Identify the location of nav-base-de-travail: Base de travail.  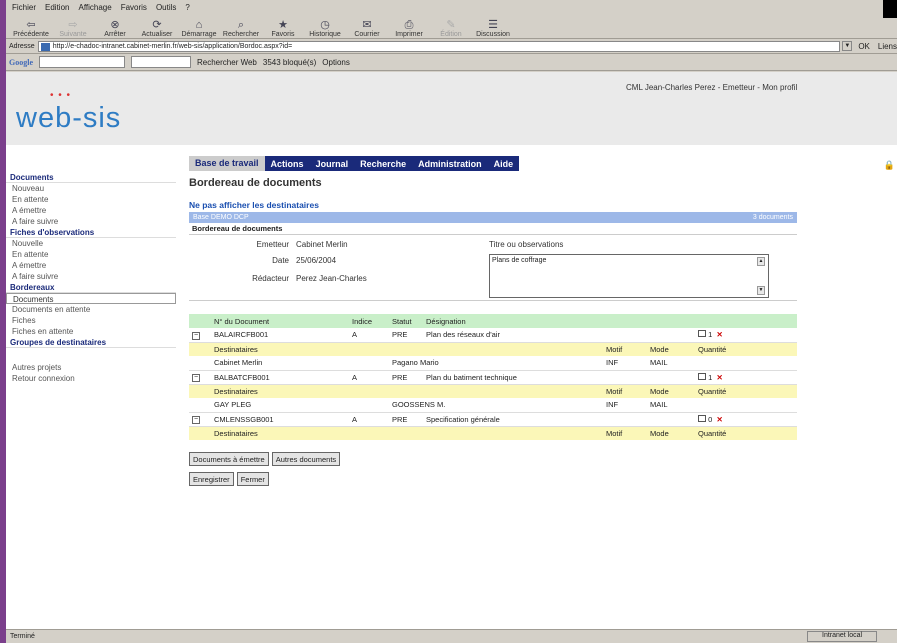
(227, 163).